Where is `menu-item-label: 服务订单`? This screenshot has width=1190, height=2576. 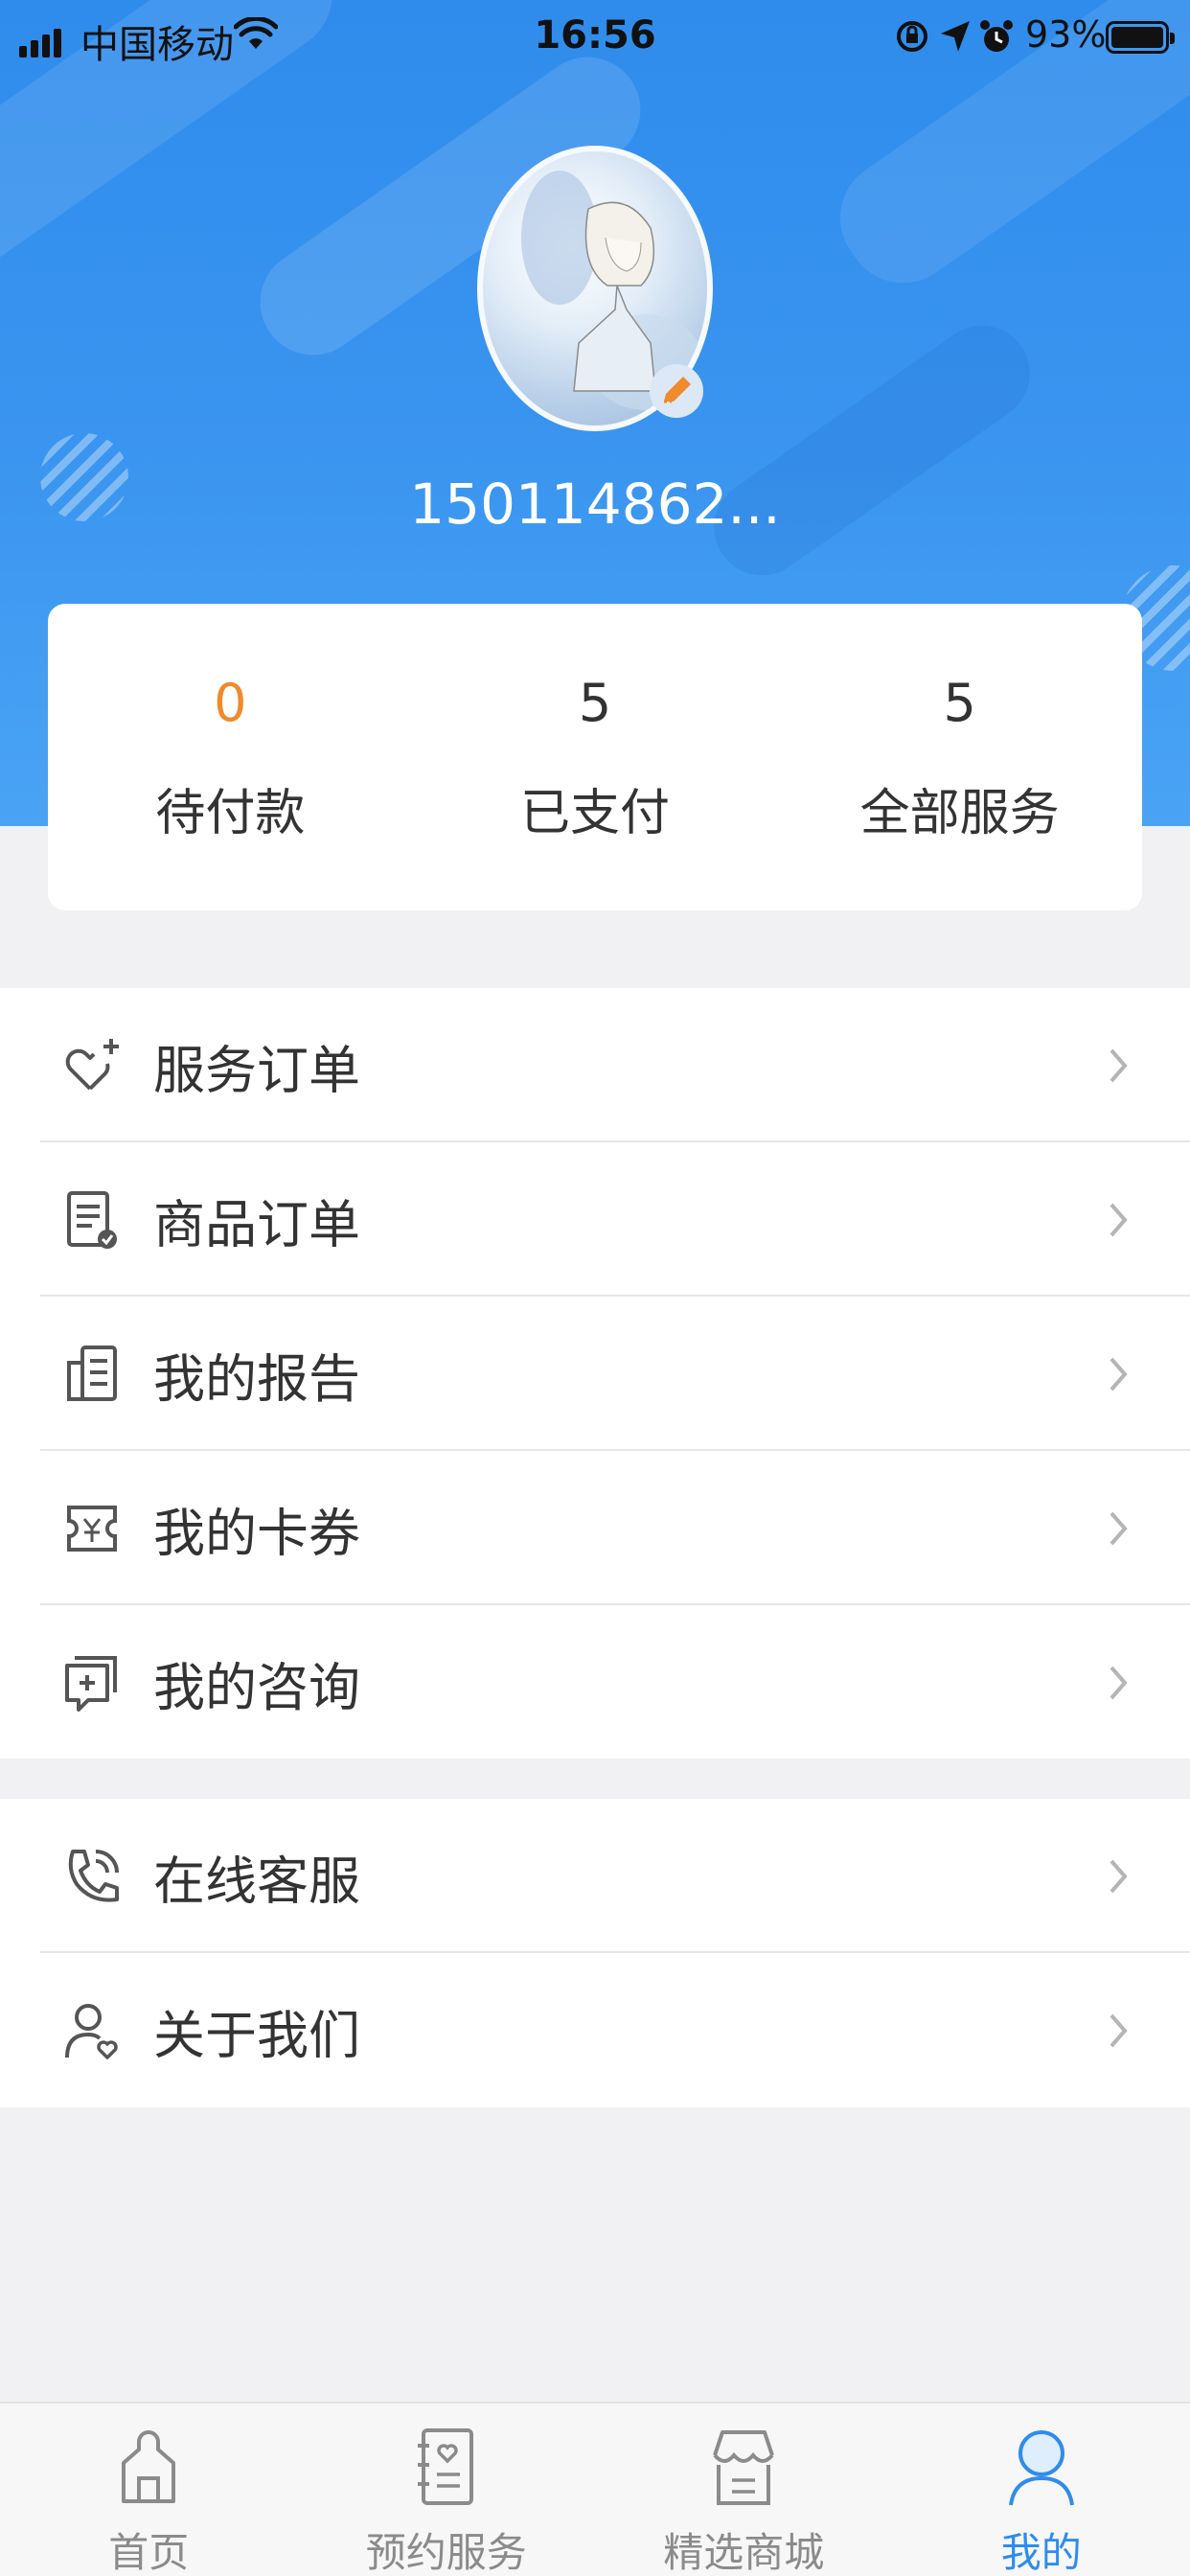 menu-item-label: 服务订单 is located at coordinates (256, 1070).